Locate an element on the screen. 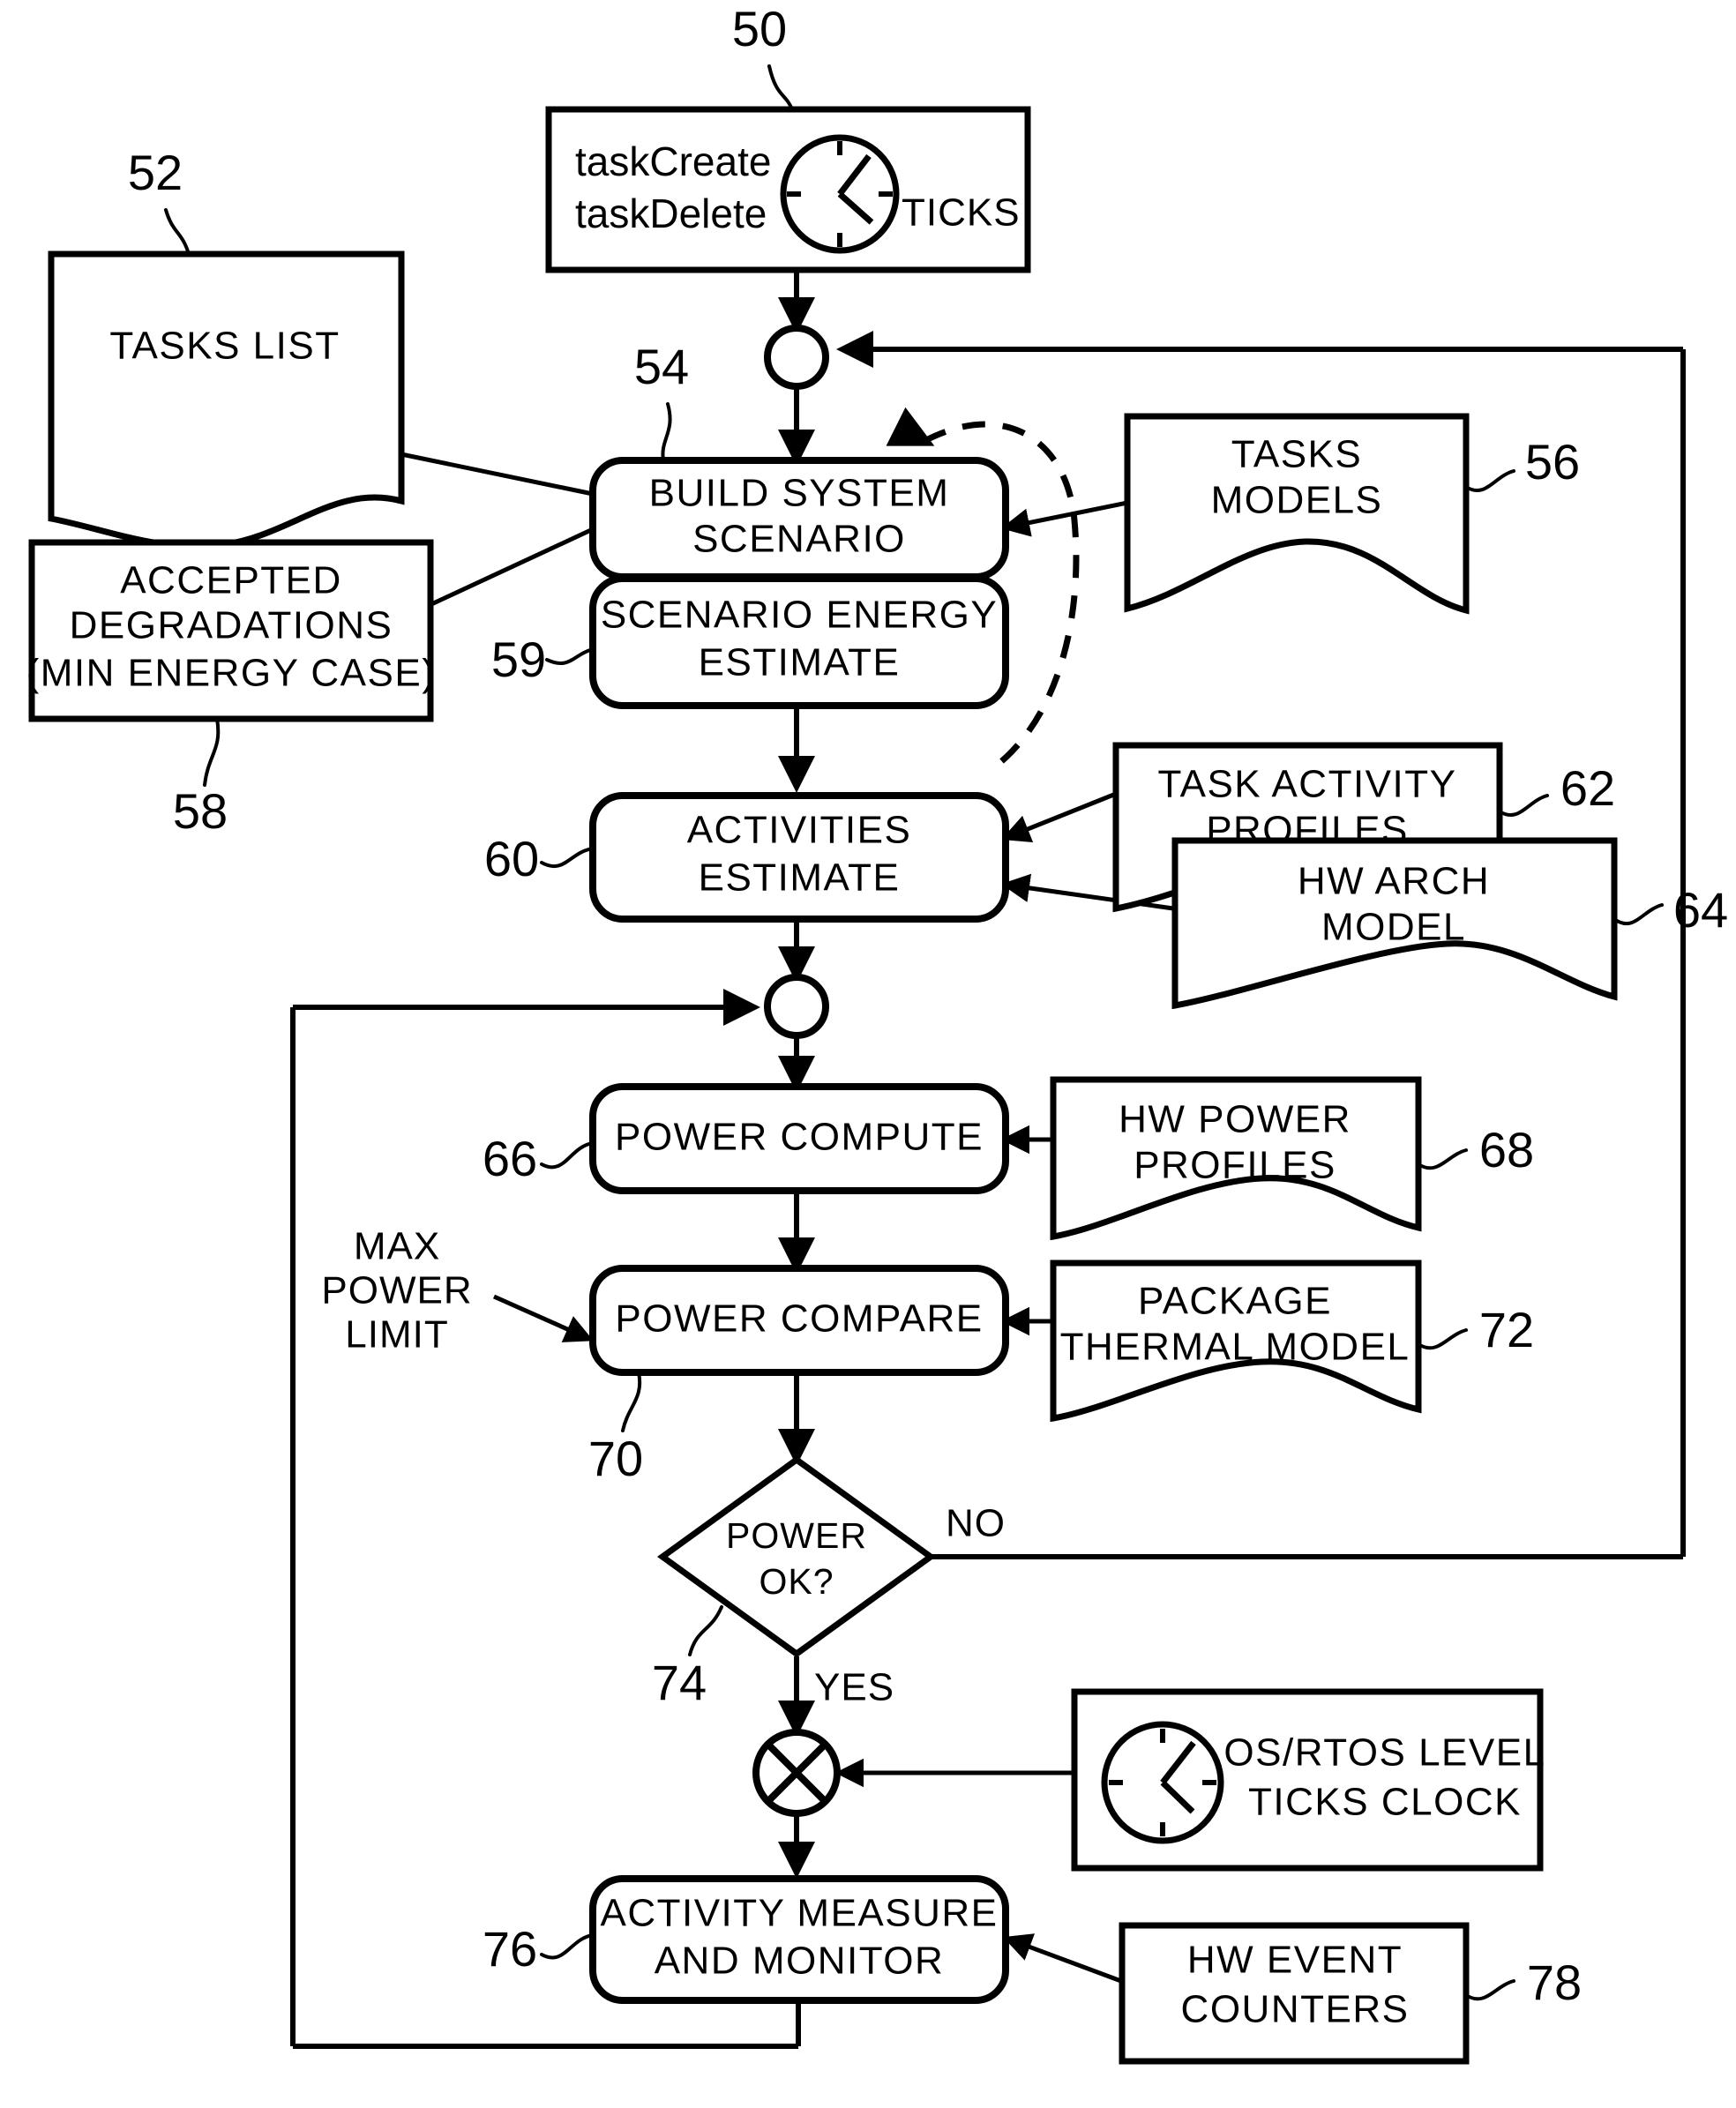 This screenshot has width=1736, height=2108. power-ok-line2: OK? is located at coordinates (796, 1581).